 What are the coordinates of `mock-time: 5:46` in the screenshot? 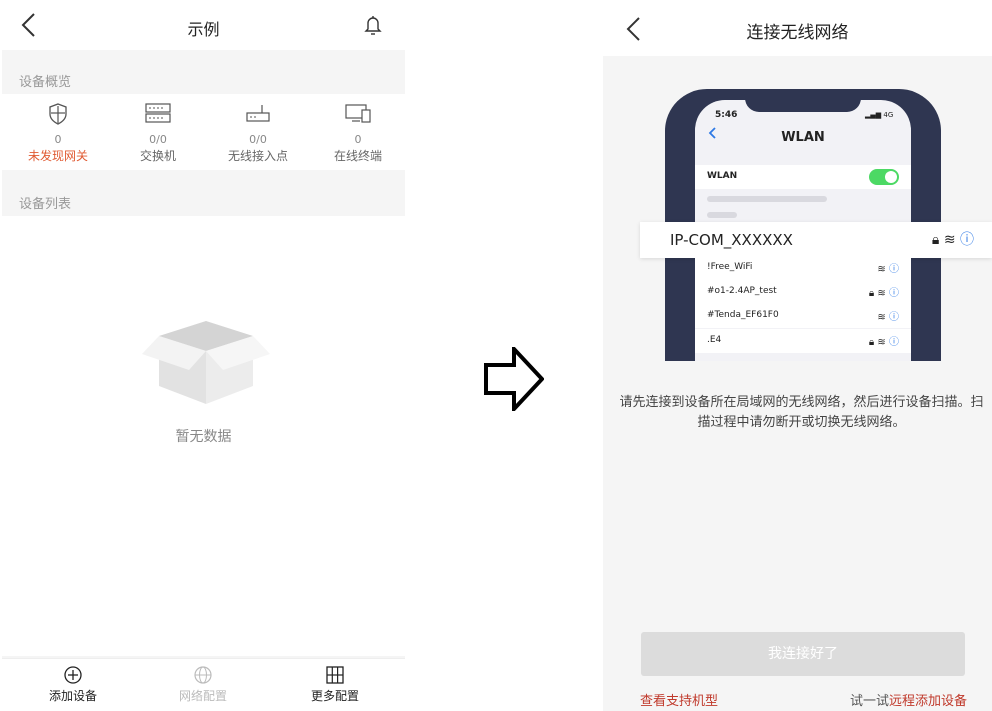 It's located at (726, 115).